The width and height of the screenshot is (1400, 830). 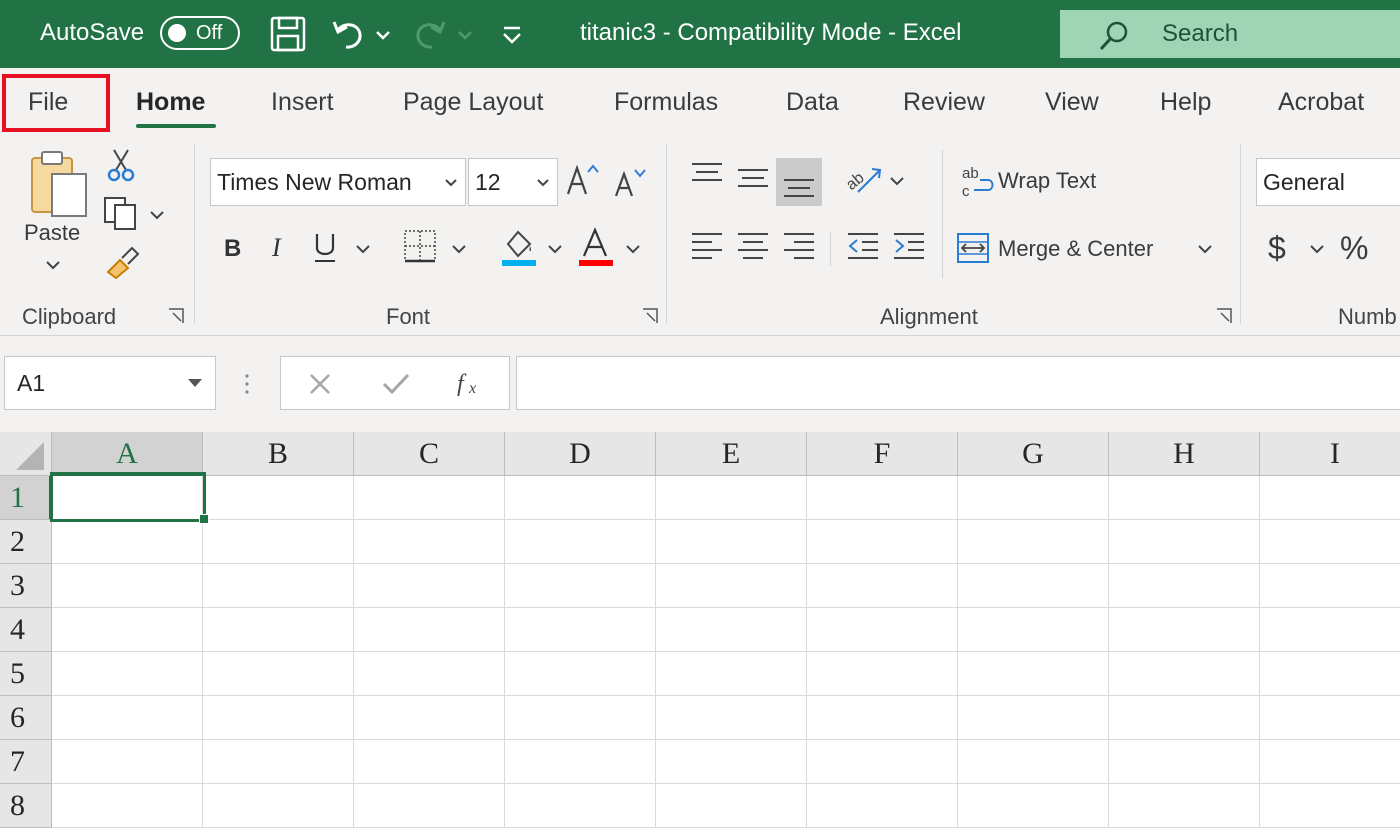 I want to click on formula-bar-grip-icon, so click(x=247, y=384).